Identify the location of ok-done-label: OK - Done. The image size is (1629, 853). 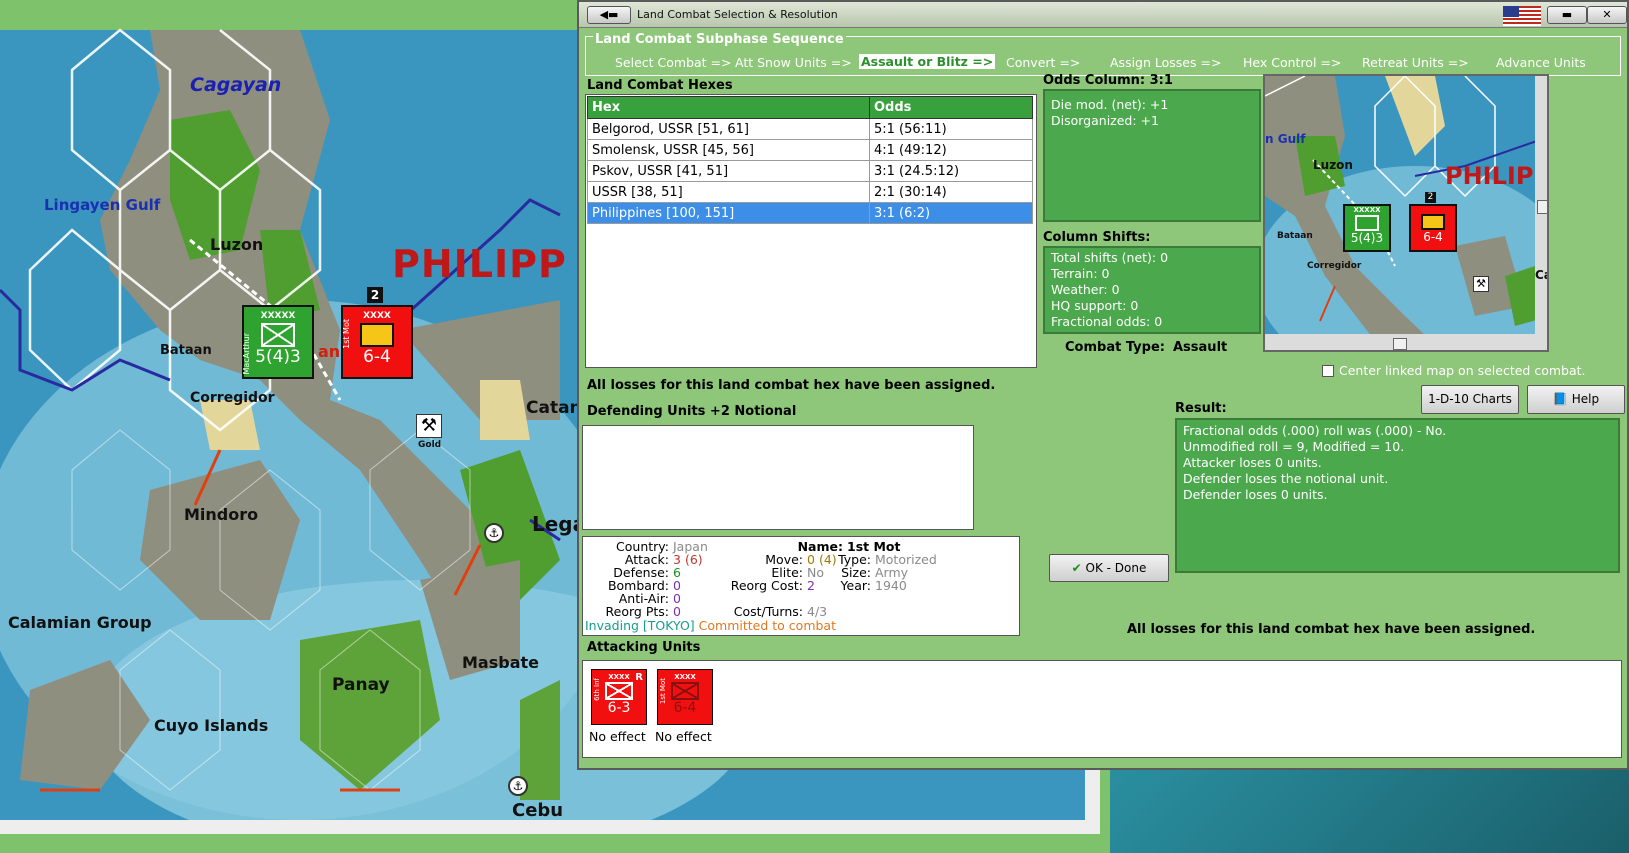
(1116, 568).